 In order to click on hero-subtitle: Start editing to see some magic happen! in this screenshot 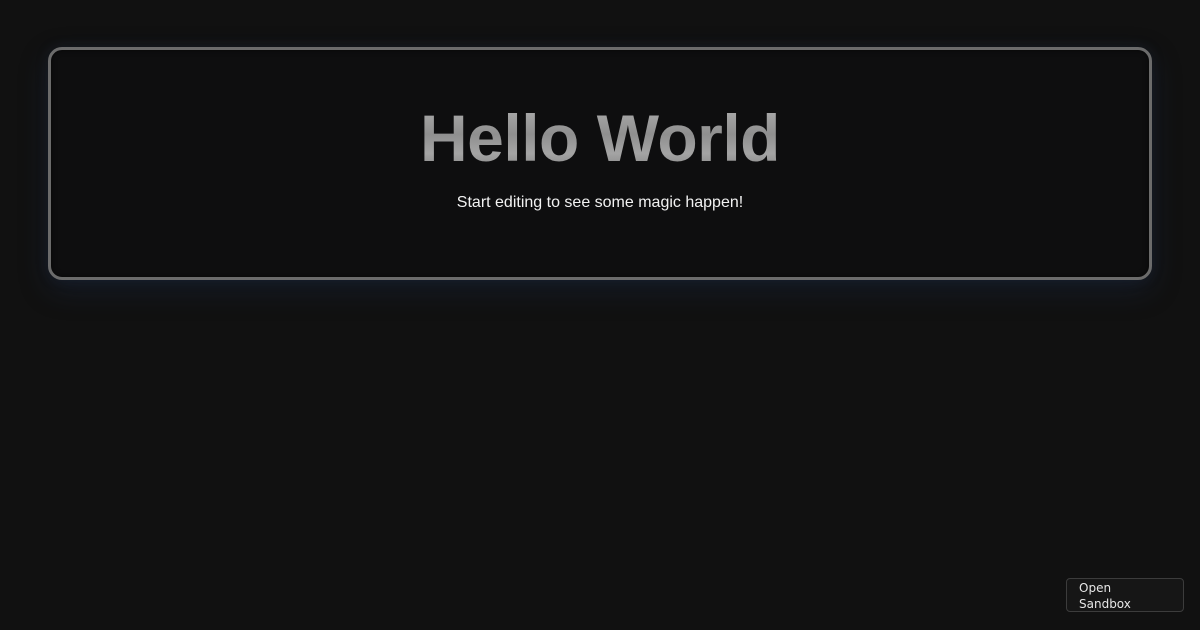, I will do `click(600, 202)`.